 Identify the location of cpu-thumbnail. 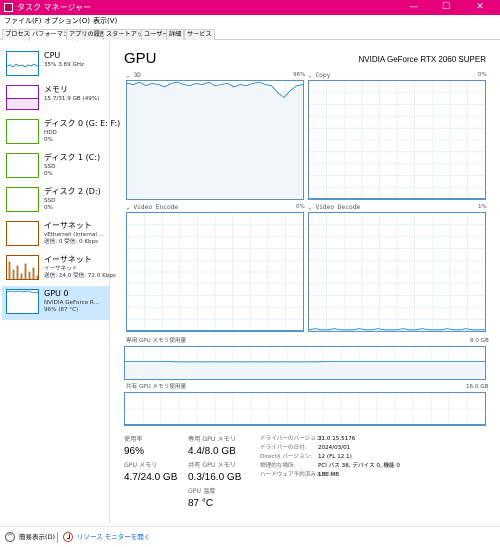
(22, 63).